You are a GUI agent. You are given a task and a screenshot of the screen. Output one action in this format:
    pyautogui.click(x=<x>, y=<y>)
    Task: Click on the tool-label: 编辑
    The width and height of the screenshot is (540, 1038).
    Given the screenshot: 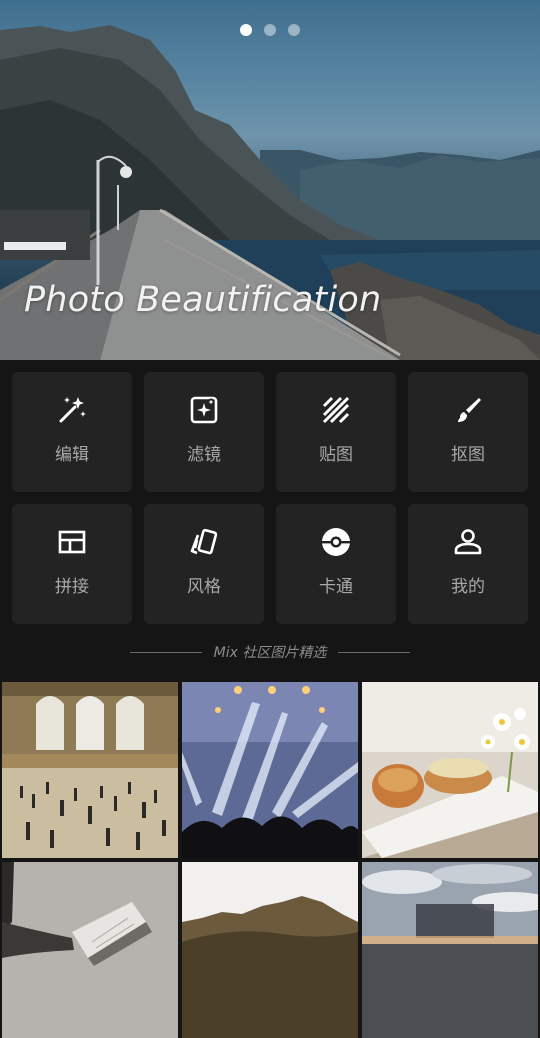 What is the action you would take?
    pyautogui.click(x=72, y=455)
    